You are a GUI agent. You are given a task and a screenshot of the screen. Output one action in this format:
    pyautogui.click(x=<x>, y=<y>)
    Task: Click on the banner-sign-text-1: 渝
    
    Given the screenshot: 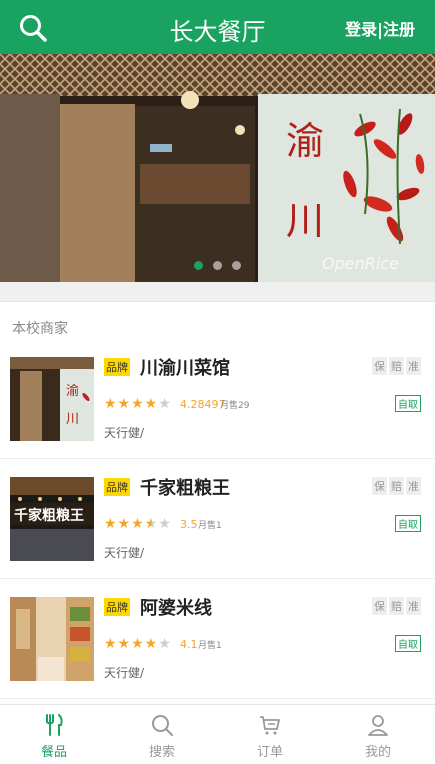 What is the action you would take?
    pyautogui.click(x=305, y=141)
    